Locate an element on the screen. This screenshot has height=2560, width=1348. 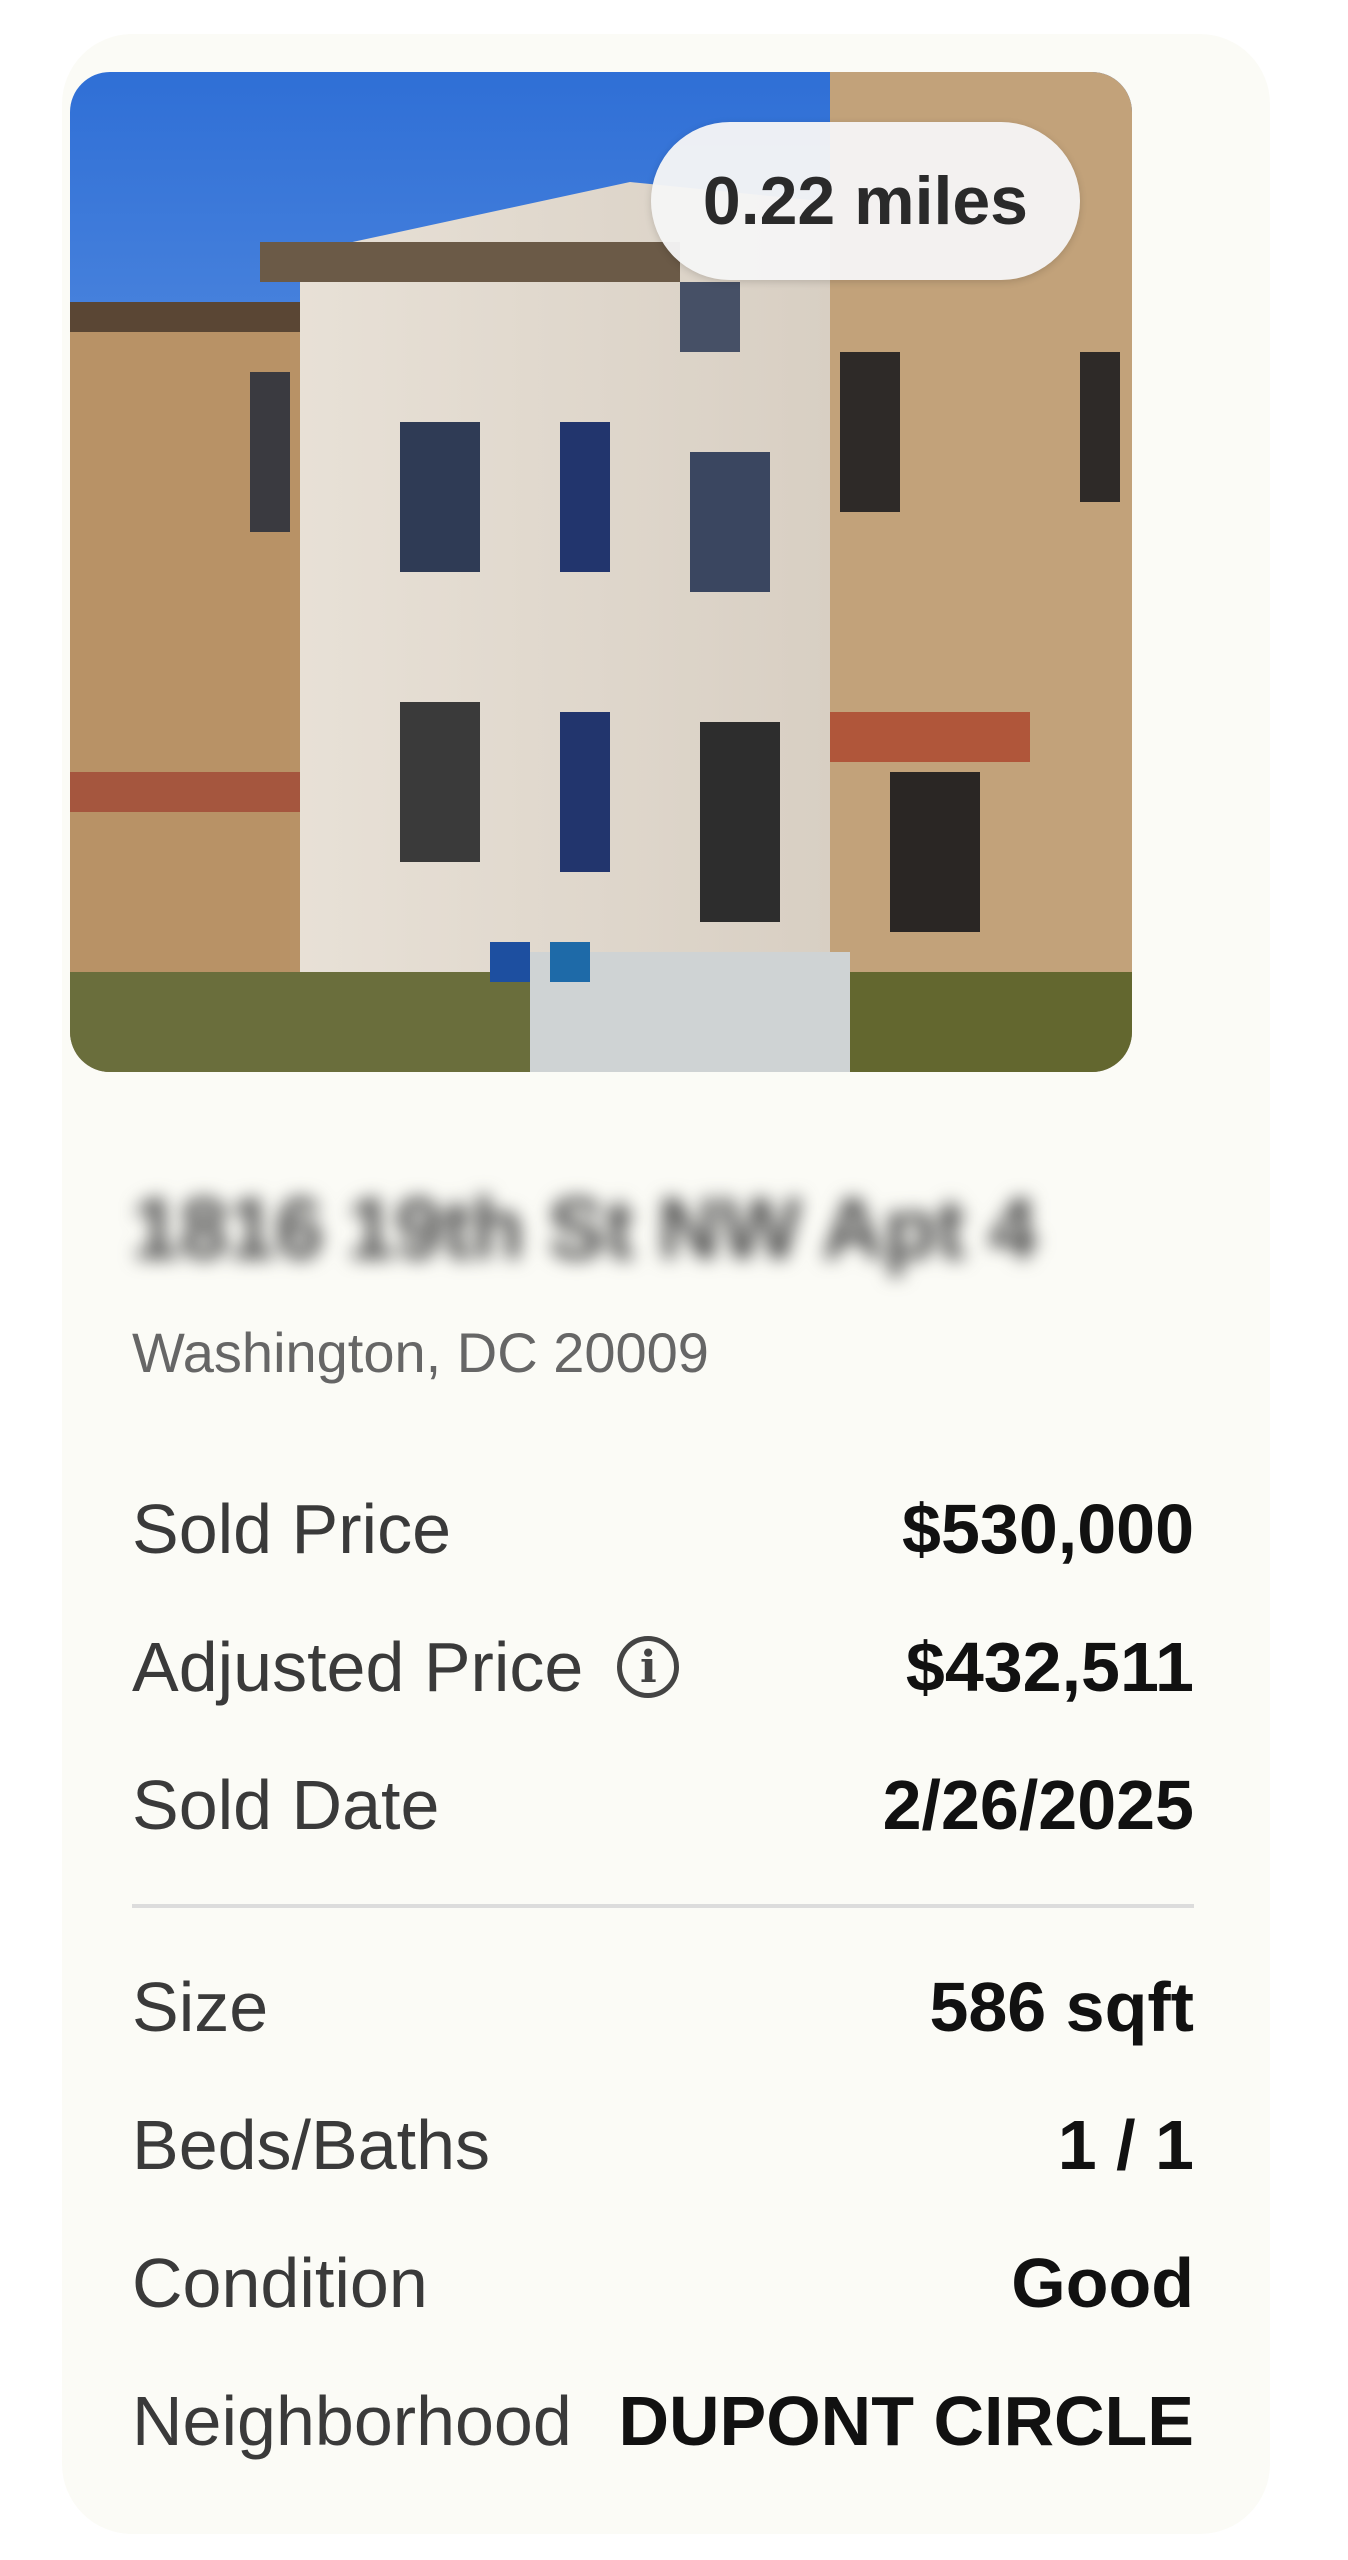
detail-value: Good is located at coordinates (1102, 2283).